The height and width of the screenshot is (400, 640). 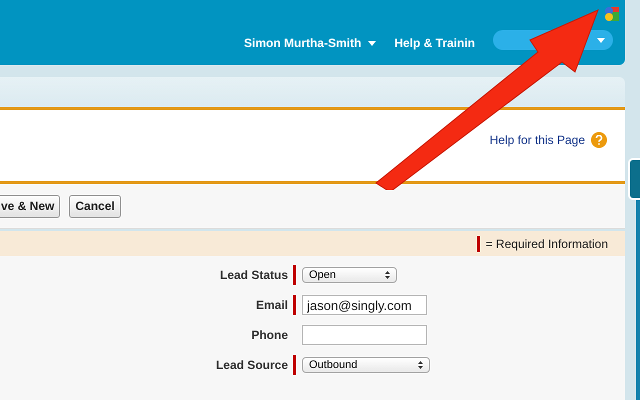 I want to click on field-label: Email, so click(x=271, y=305).